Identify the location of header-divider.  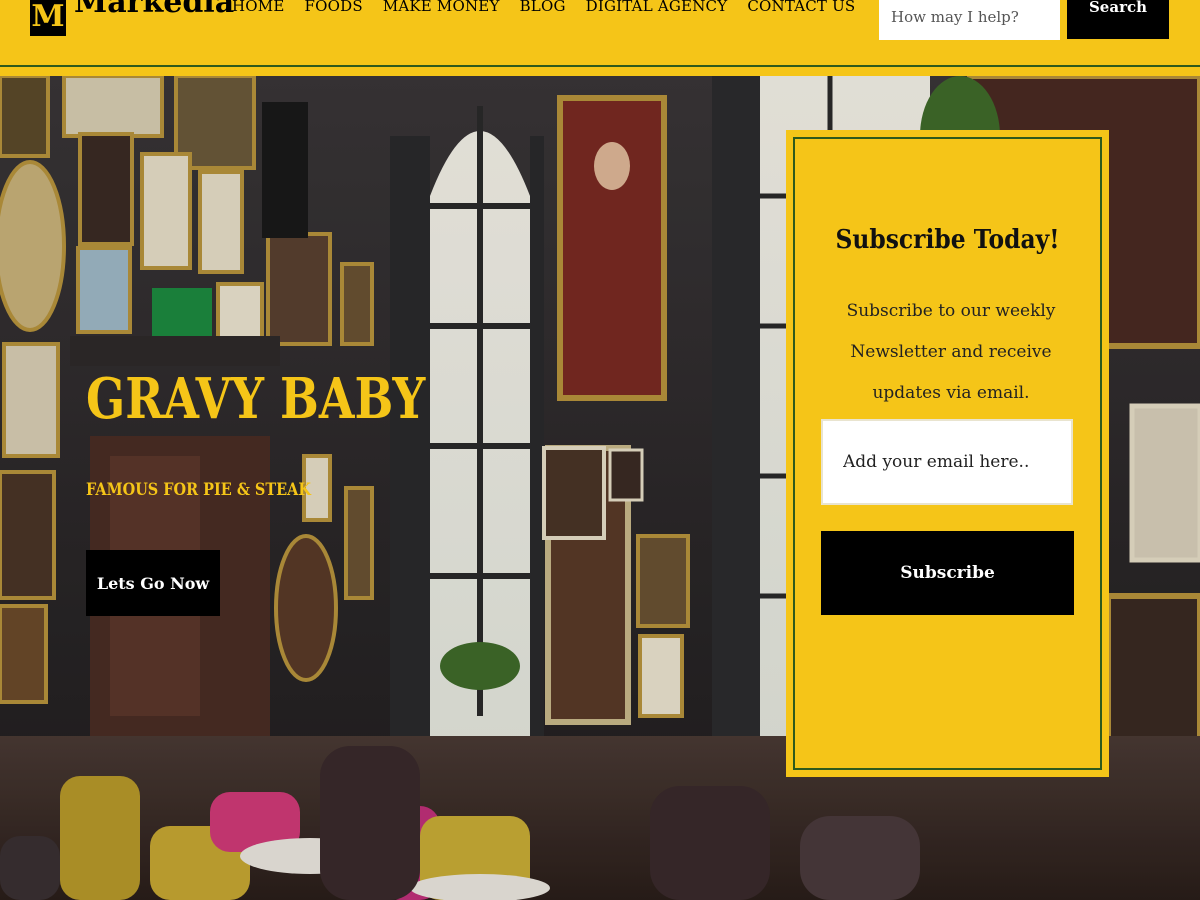
(600, 66).